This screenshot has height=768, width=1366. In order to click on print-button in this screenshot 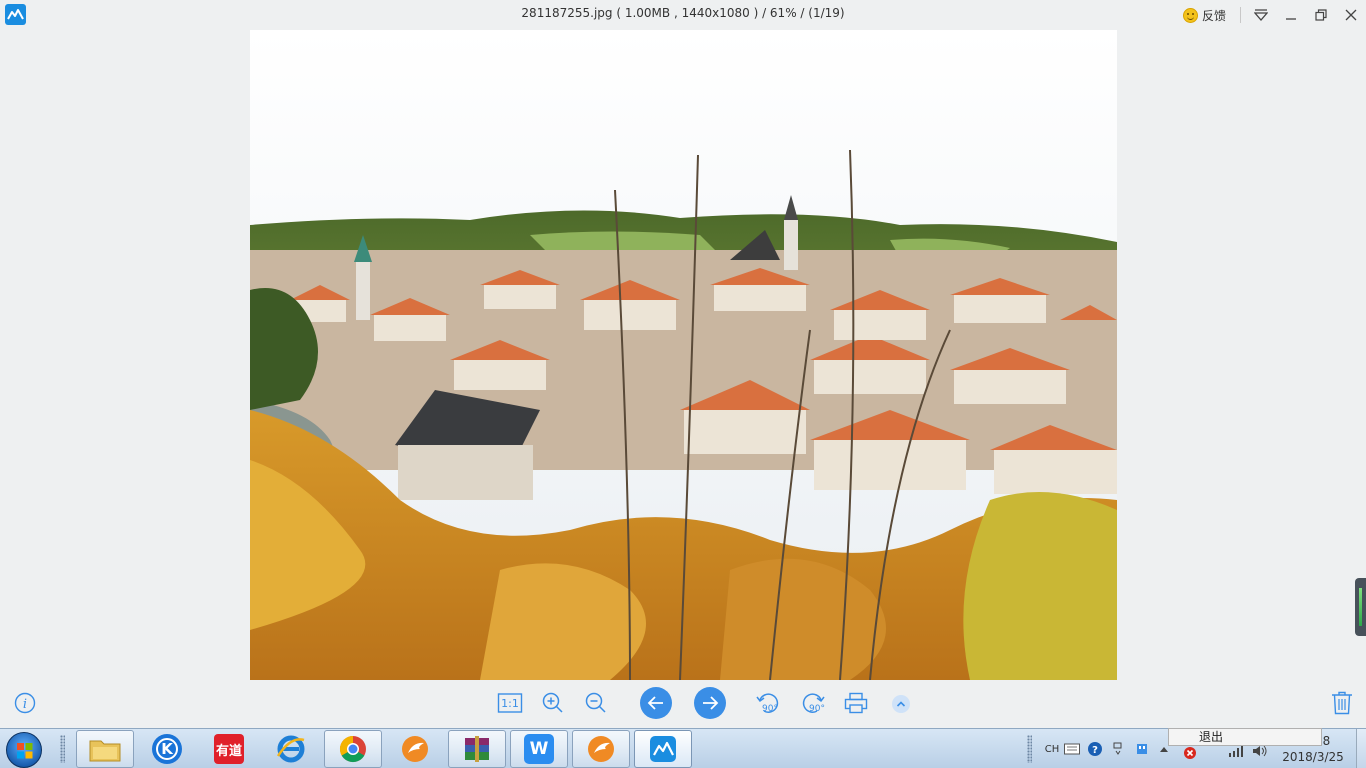, I will do `click(856, 703)`.